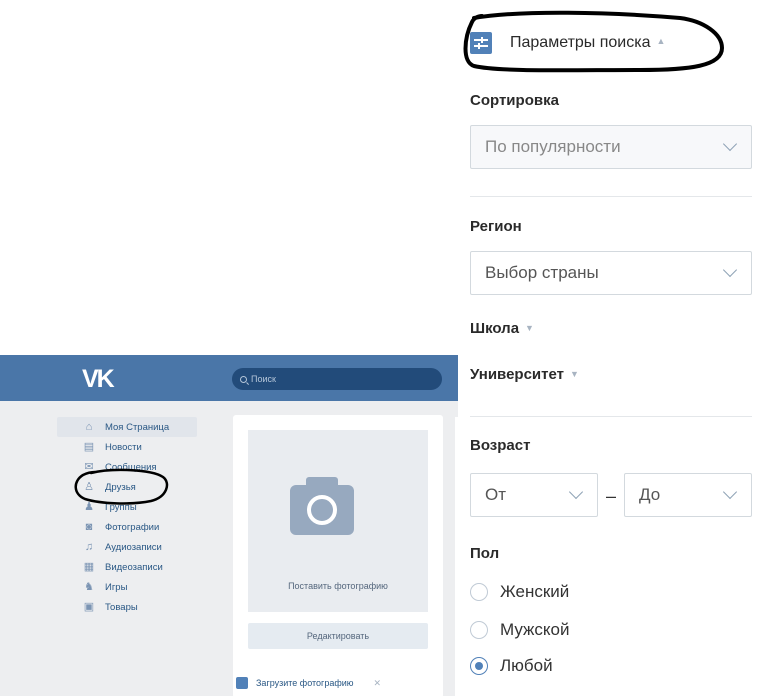 The height and width of the screenshot is (696, 765). Describe the element at coordinates (89, 587) in the screenshot. I see `games-icon: ♞` at that location.